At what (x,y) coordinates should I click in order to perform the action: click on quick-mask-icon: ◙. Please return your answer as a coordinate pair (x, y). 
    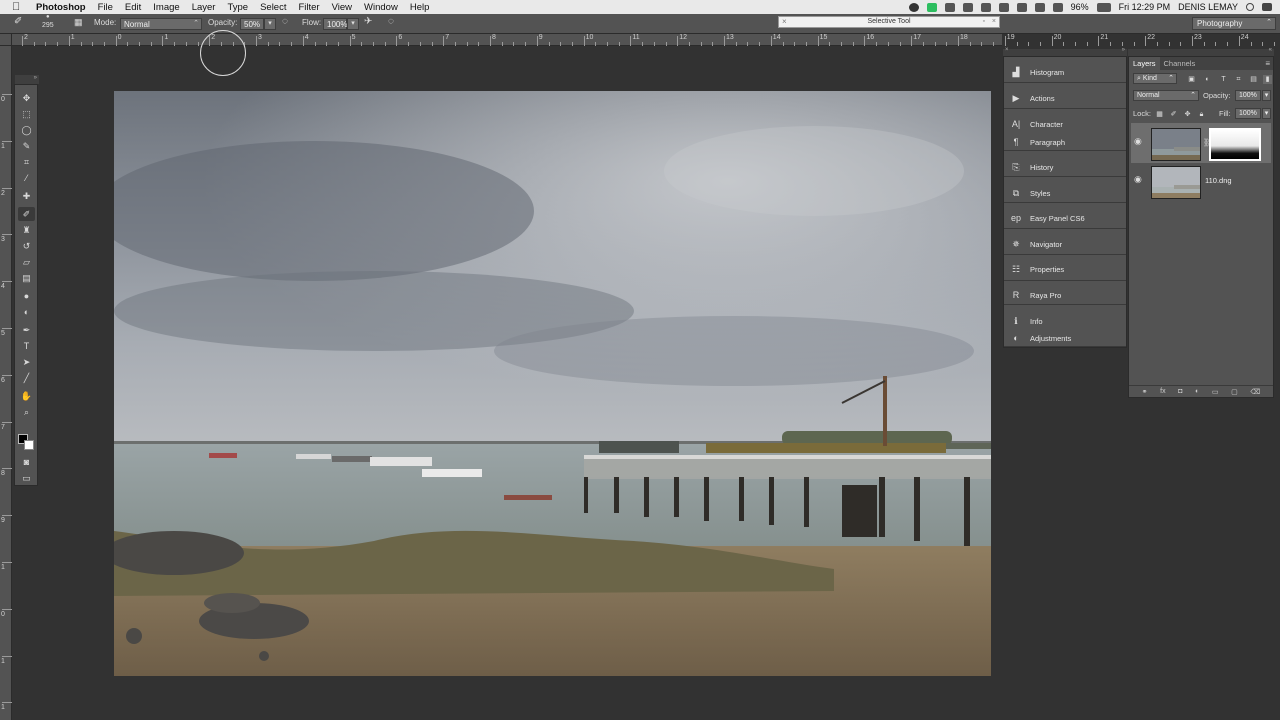
    Looking at the image, I should click on (26, 462).